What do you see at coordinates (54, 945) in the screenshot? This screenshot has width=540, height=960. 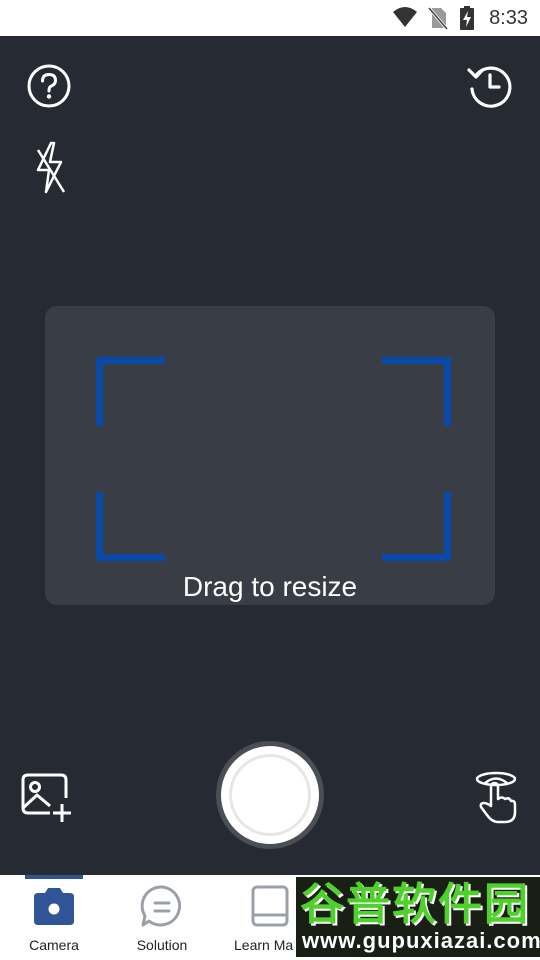 I see `nav-label-camera: Camera` at bounding box center [54, 945].